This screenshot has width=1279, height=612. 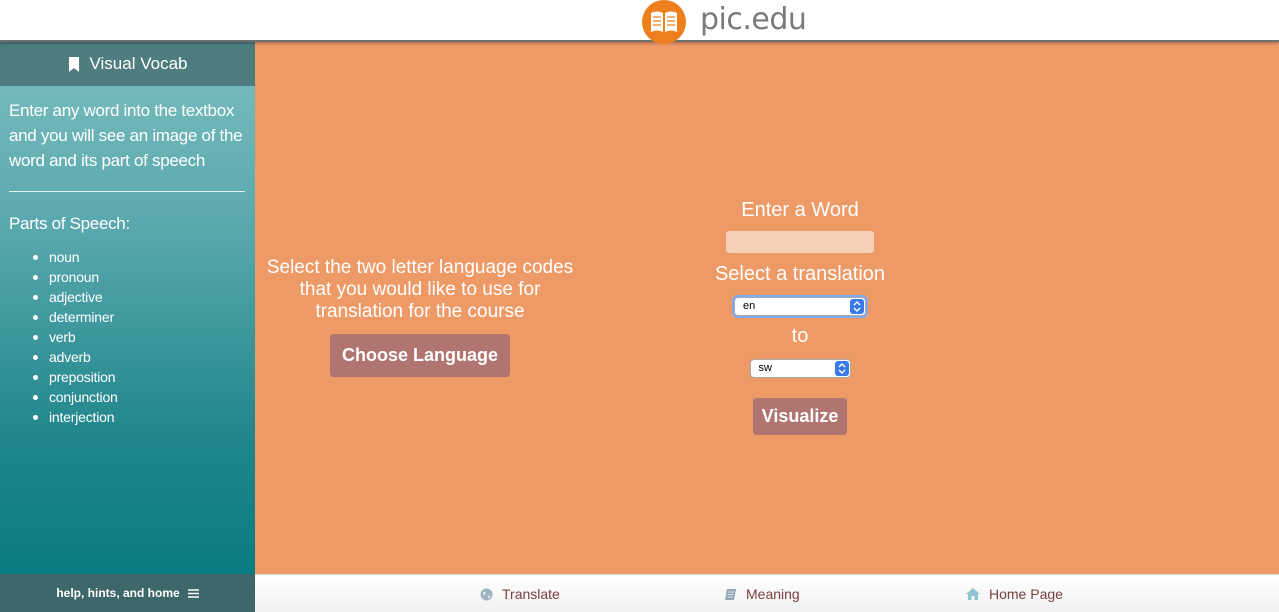 What do you see at coordinates (118, 593) in the screenshot?
I see `sidebar-footer-label: help, hints, and home` at bounding box center [118, 593].